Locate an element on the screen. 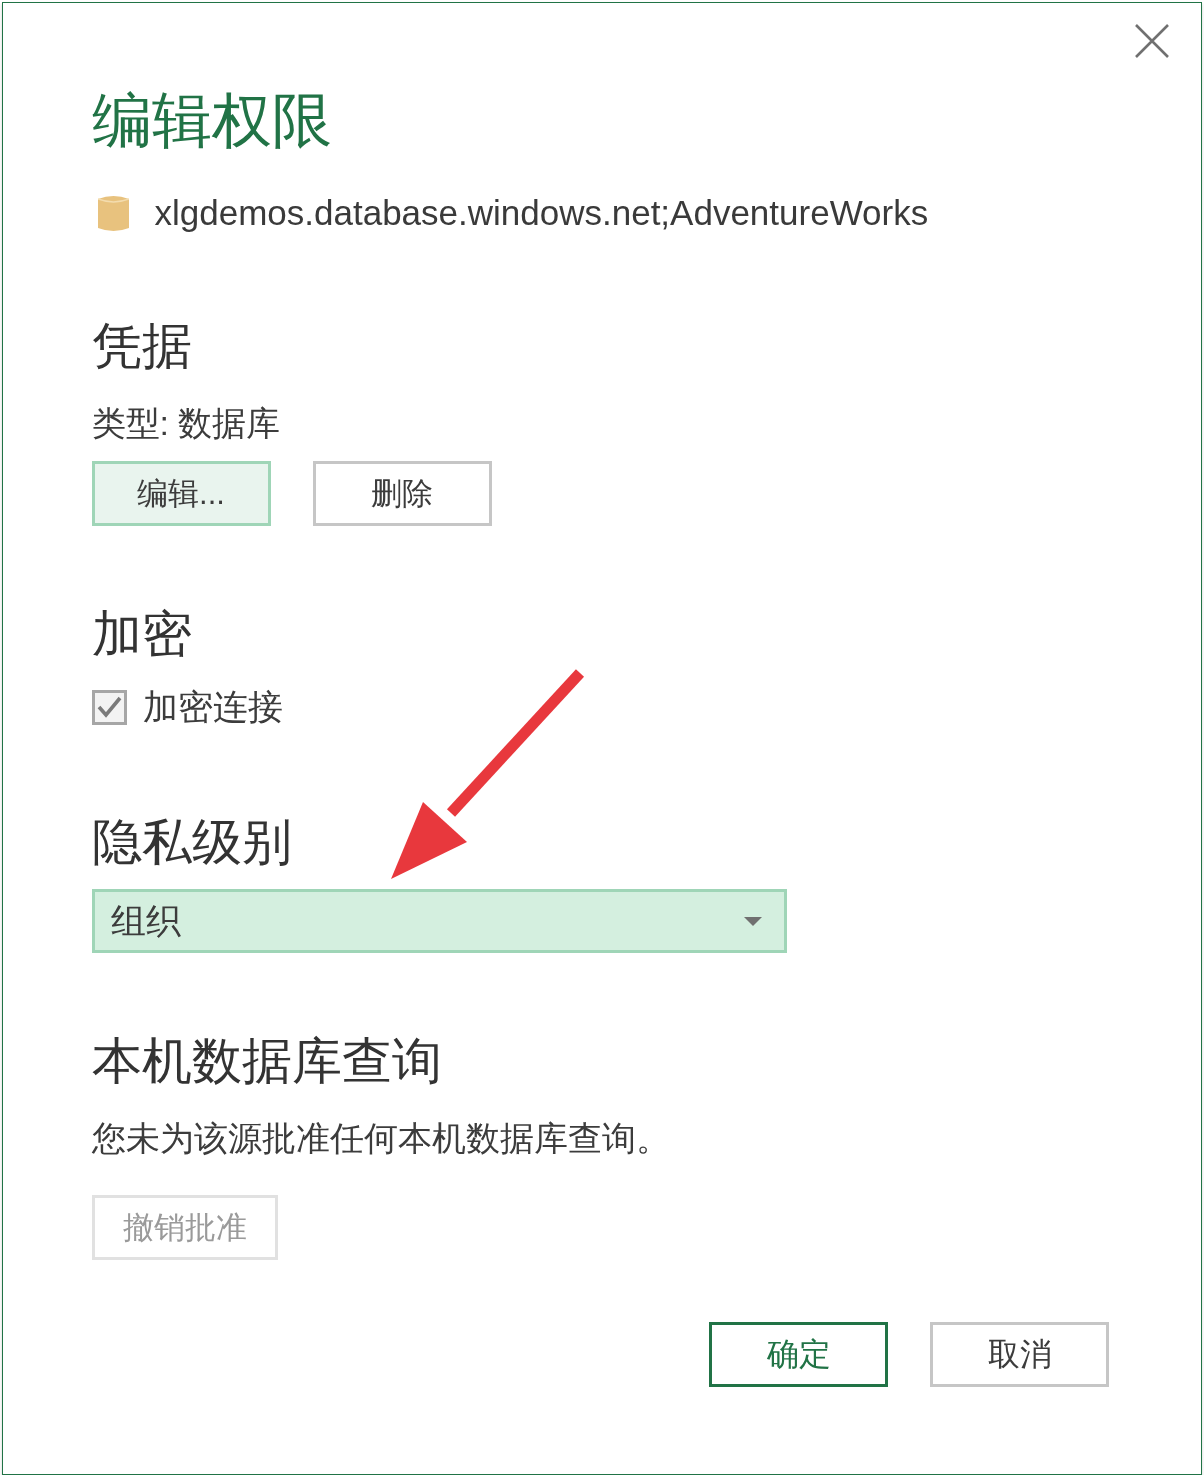 Image resolution: width=1204 pixels, height=1478 pixels. close-icon is located at coordinates (1152, 41).